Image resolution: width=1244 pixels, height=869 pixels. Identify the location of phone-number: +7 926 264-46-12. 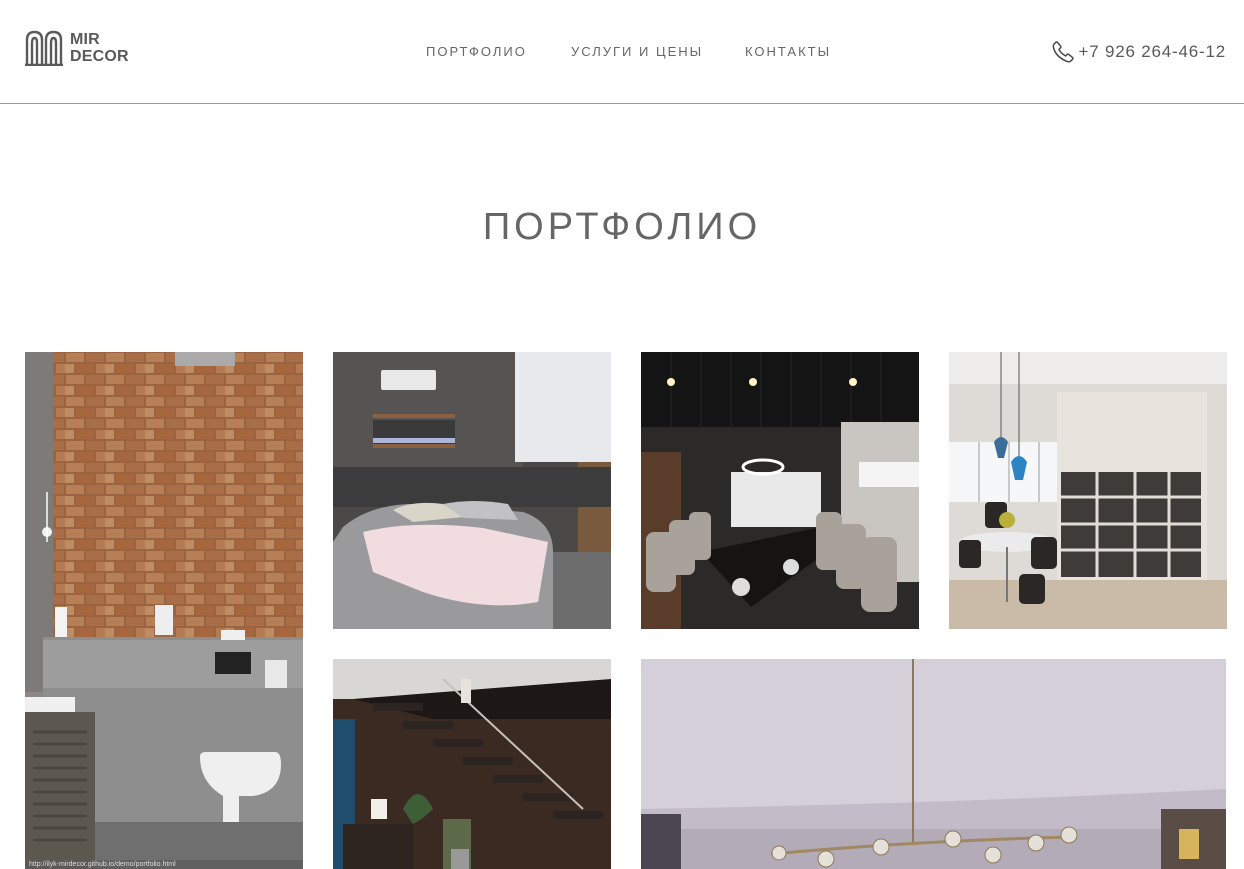
(1152, 51).